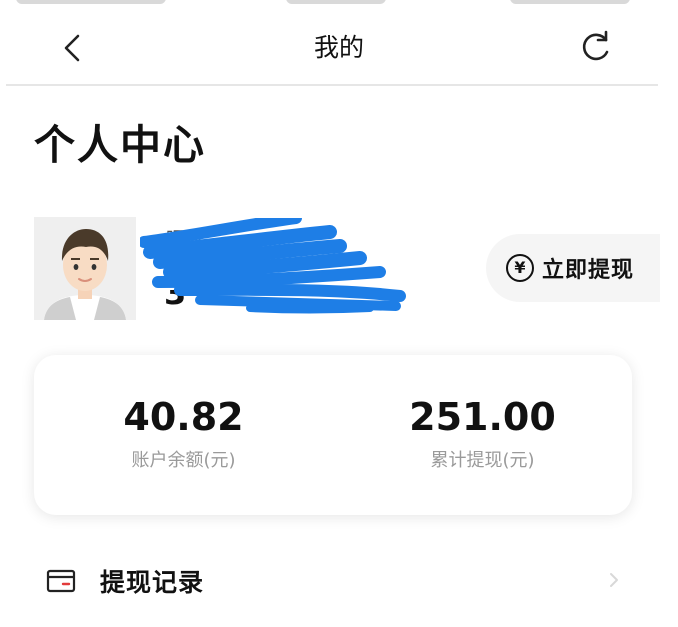 This screenshot has height=627, width=678. What do you see at coordinates (152, 582) in the screenshot?
I see `withdraw-records-label: 提现记录` at bounding box center [152, 582].